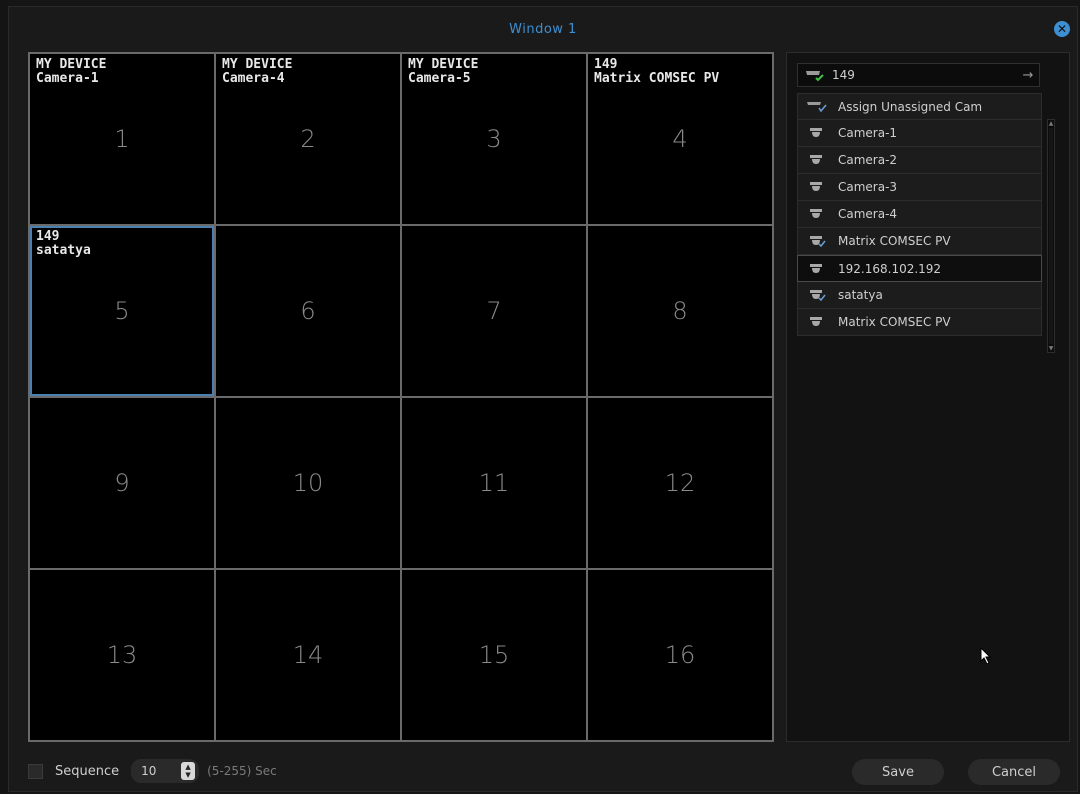 The width and height of the screenshot is (1080, 794). I want to click on cell-camera-title: MY DEVICE Camera-1, so click(71, 71).